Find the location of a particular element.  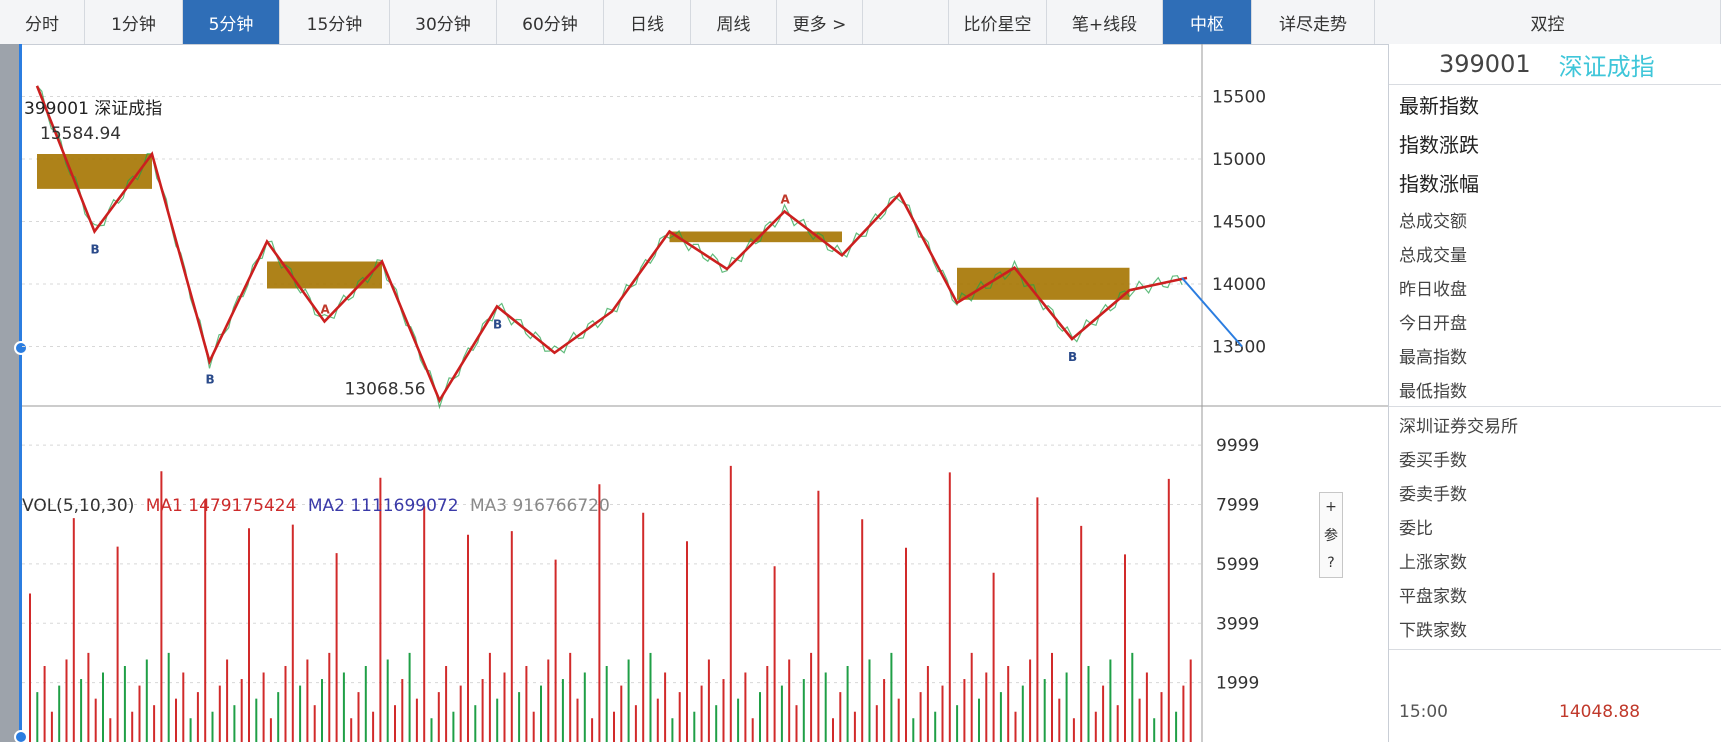

vol-ma1: MA1 1479175424 is located at coordinates (221, 506).